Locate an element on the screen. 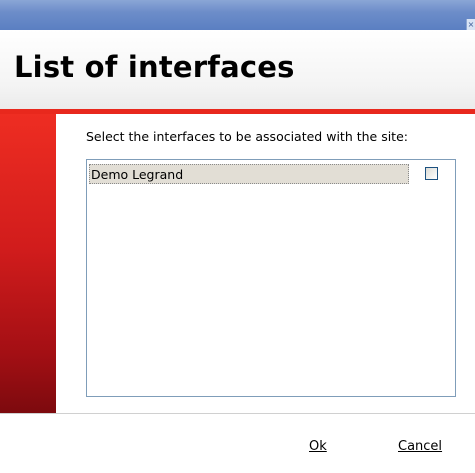  list-item: Demo Legrand is located at coordinates (249, 174).